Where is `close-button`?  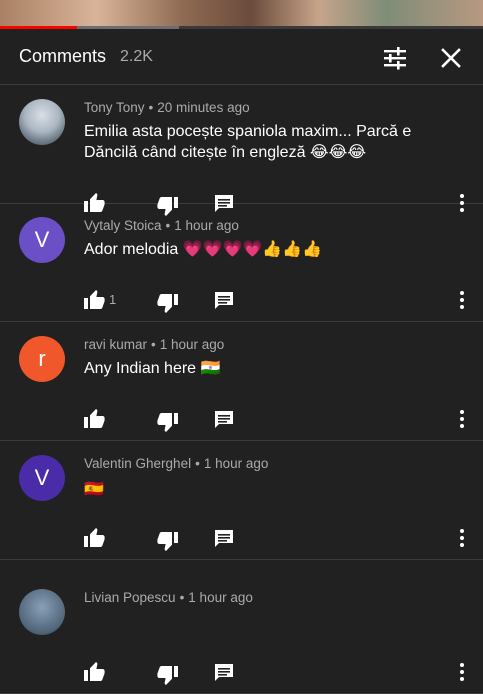
close-button is located at coordinates (451, 58).